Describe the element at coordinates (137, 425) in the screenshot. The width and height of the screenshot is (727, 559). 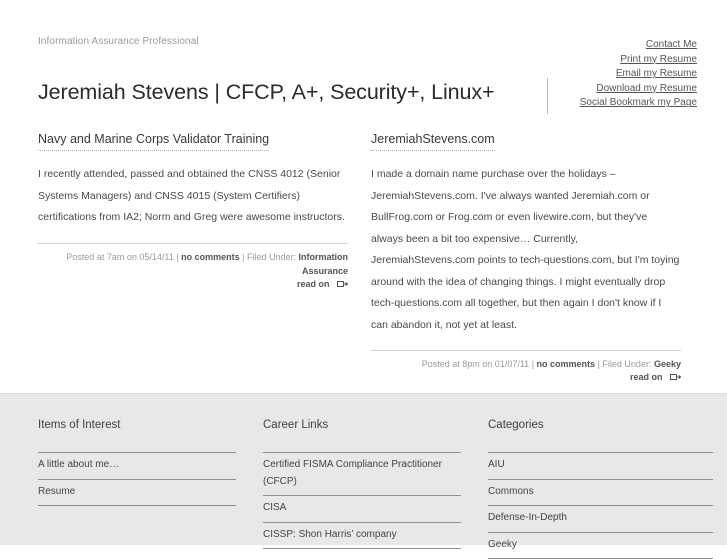
I see `footer-column-title: Items of Interest` at that location.